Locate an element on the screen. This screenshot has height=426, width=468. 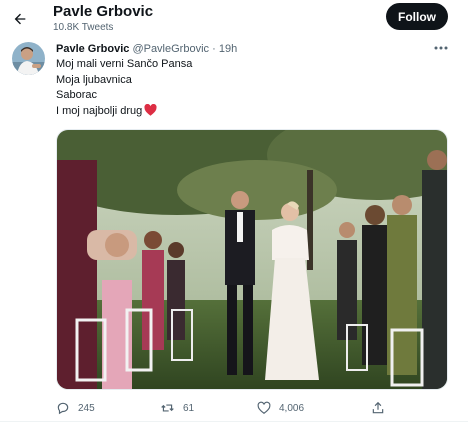
tweet-line: Saborac is located at coordinates (76, 95).